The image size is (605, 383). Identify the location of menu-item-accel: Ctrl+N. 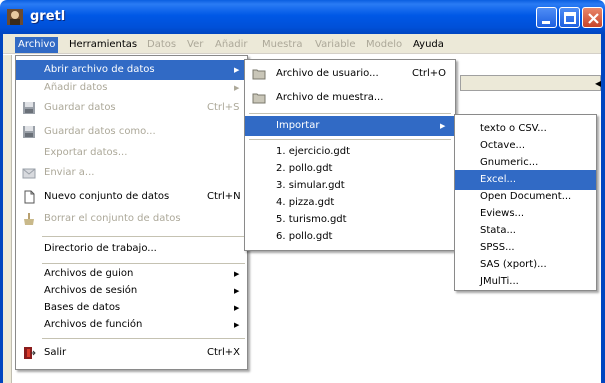
(224, 196).